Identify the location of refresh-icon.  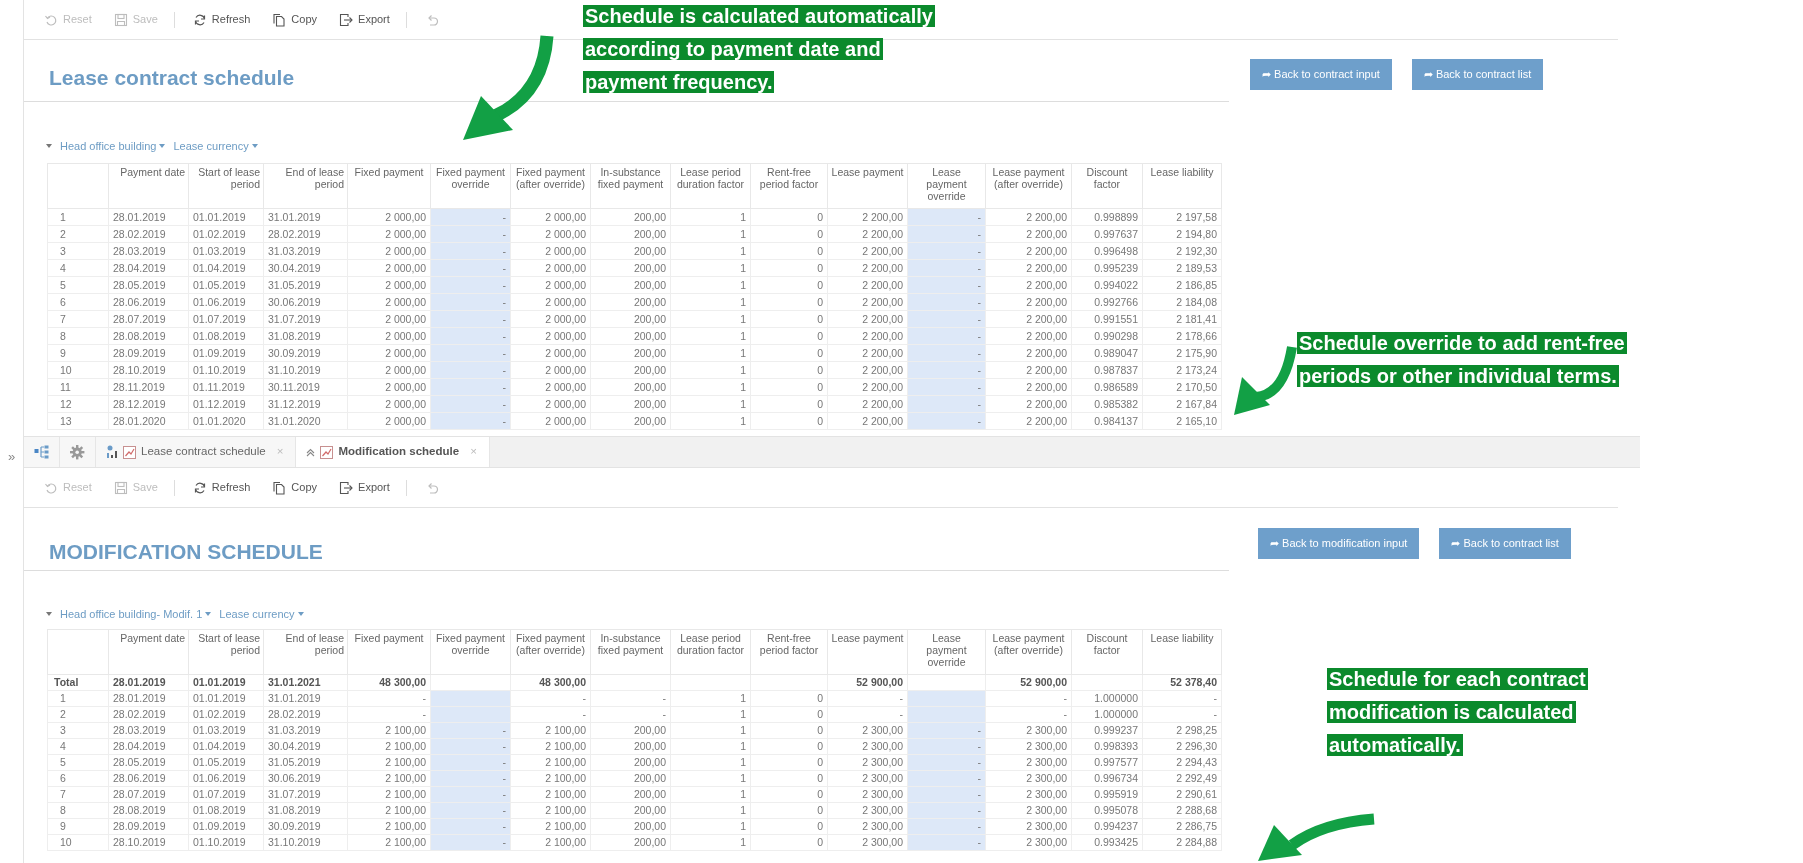
(199, 487).